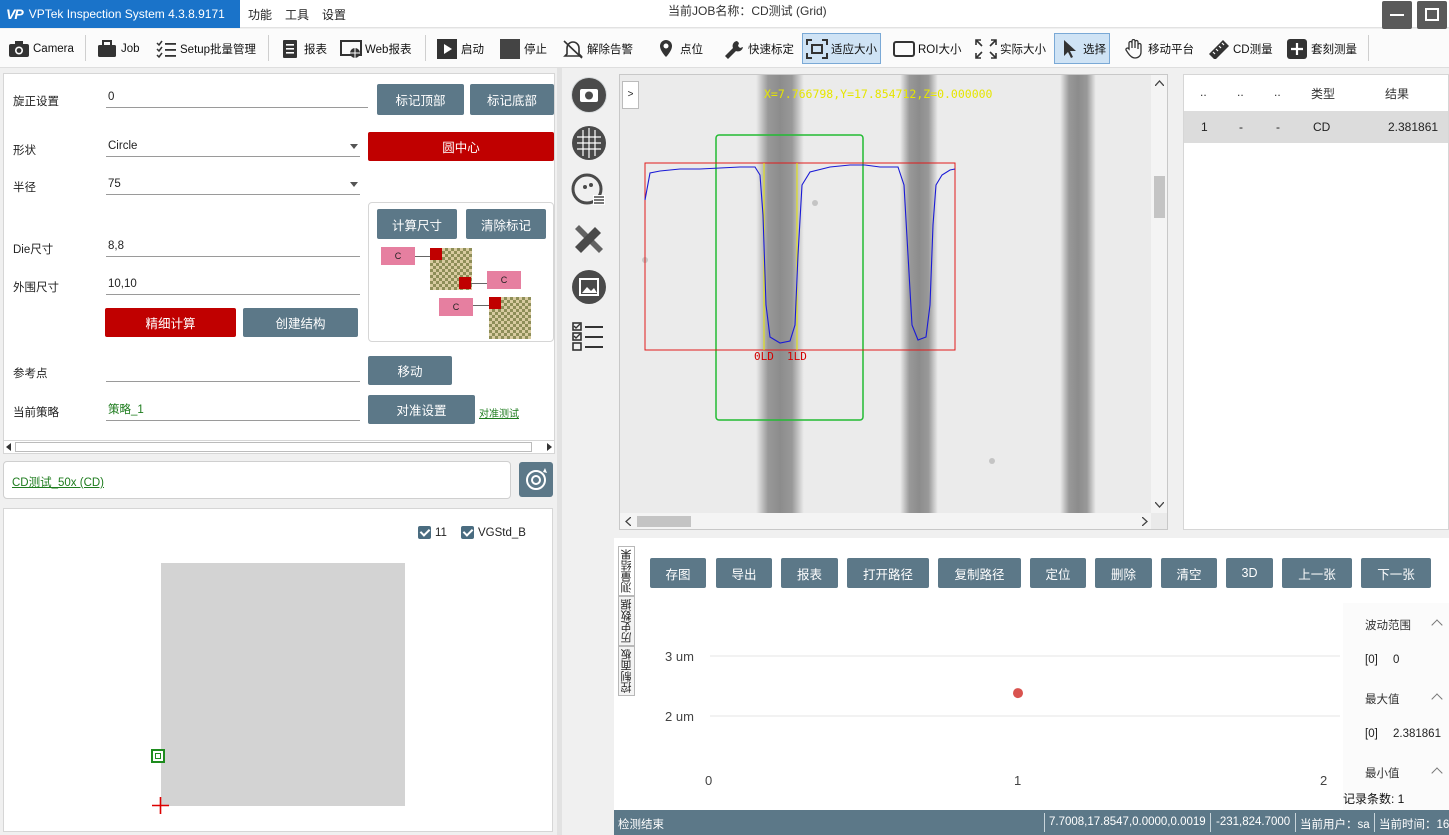 The width and height of the screenshot is (1449, 835). Describe the element at coordinates (809, 573) in the screenshot. I see `report-result-button: 报表` at that location.